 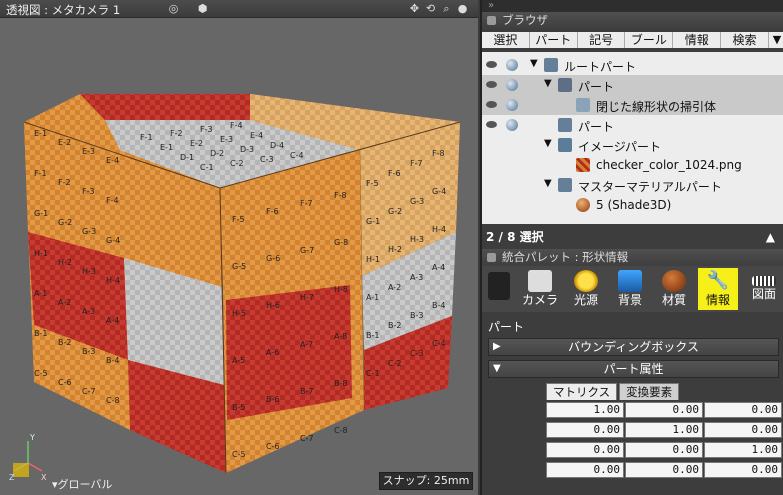 What do you see at coordinates (554, 40) in the screenshot?
I see `tab-part: パート` at bounding box center [554, 40].